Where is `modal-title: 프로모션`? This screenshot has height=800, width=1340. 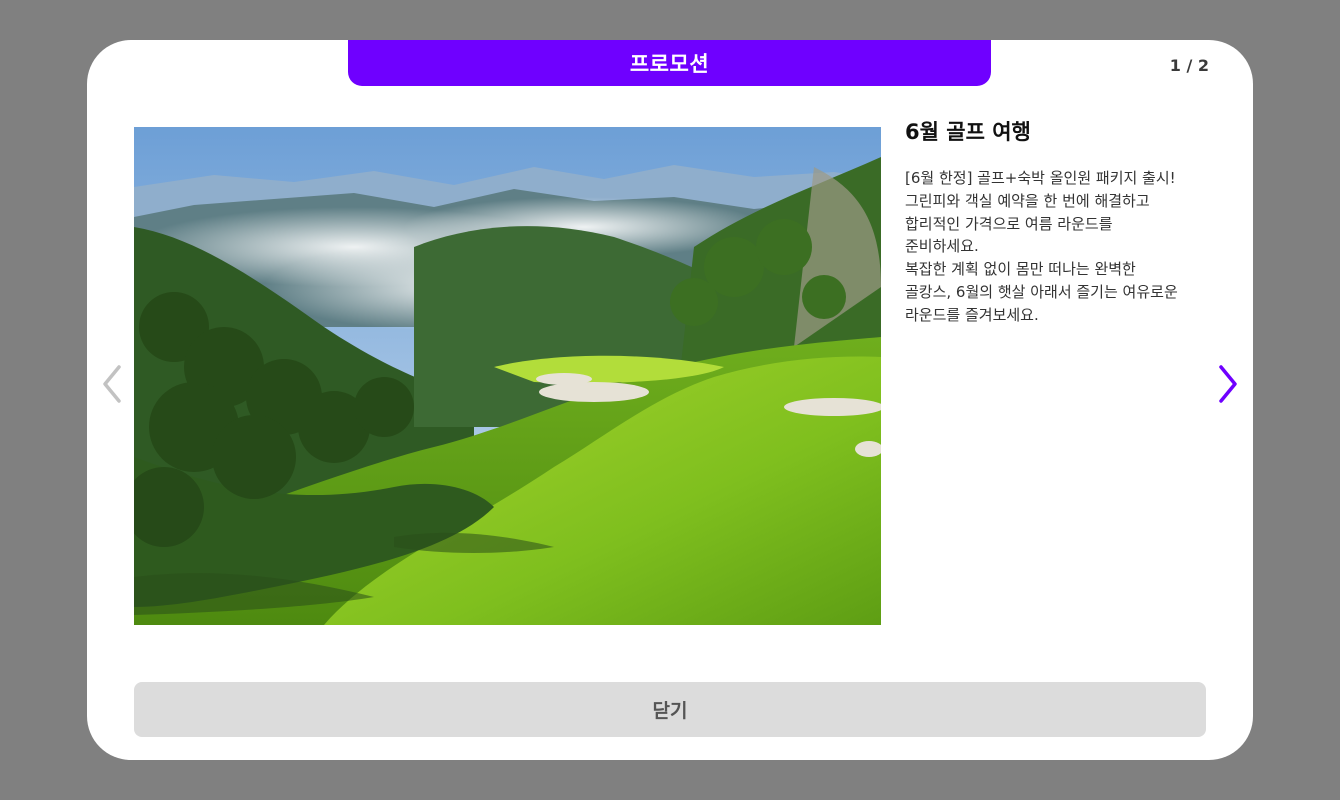 modal-title: 프로모션 is located at coordinates (669, 63).